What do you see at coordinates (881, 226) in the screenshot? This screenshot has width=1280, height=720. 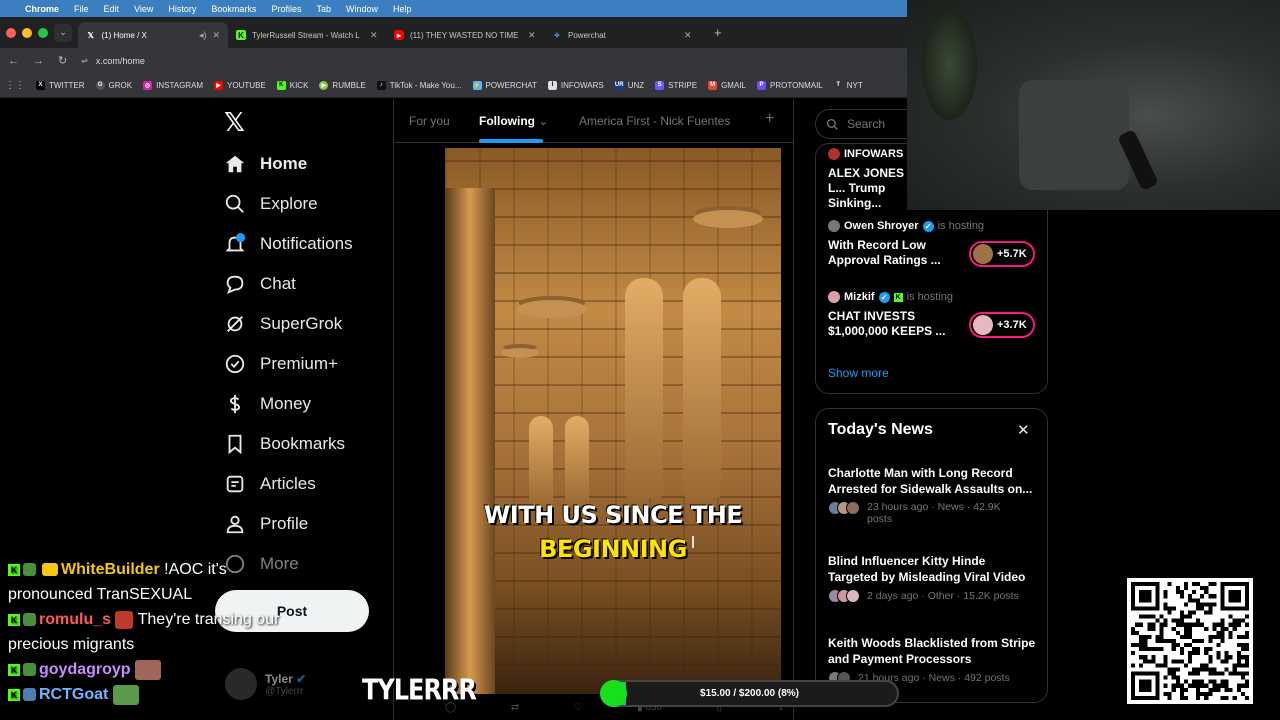 I see `host-name: Owen Shroyer` at bounding box center [881, 226].